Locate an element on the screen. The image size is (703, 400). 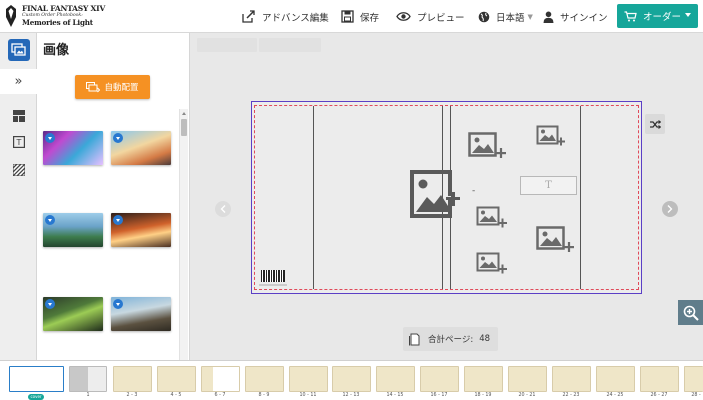
order-dropdown-caret-icon is located at coordinates (688, 15).